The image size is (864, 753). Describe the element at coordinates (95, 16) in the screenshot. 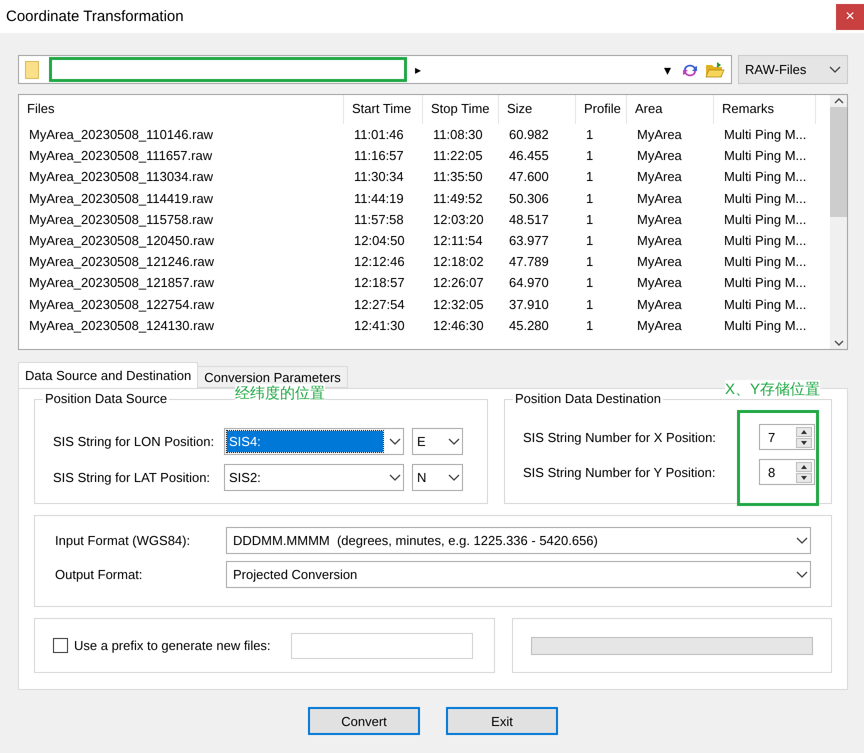

I see `window-title: Coordinate Transformation` at that location.